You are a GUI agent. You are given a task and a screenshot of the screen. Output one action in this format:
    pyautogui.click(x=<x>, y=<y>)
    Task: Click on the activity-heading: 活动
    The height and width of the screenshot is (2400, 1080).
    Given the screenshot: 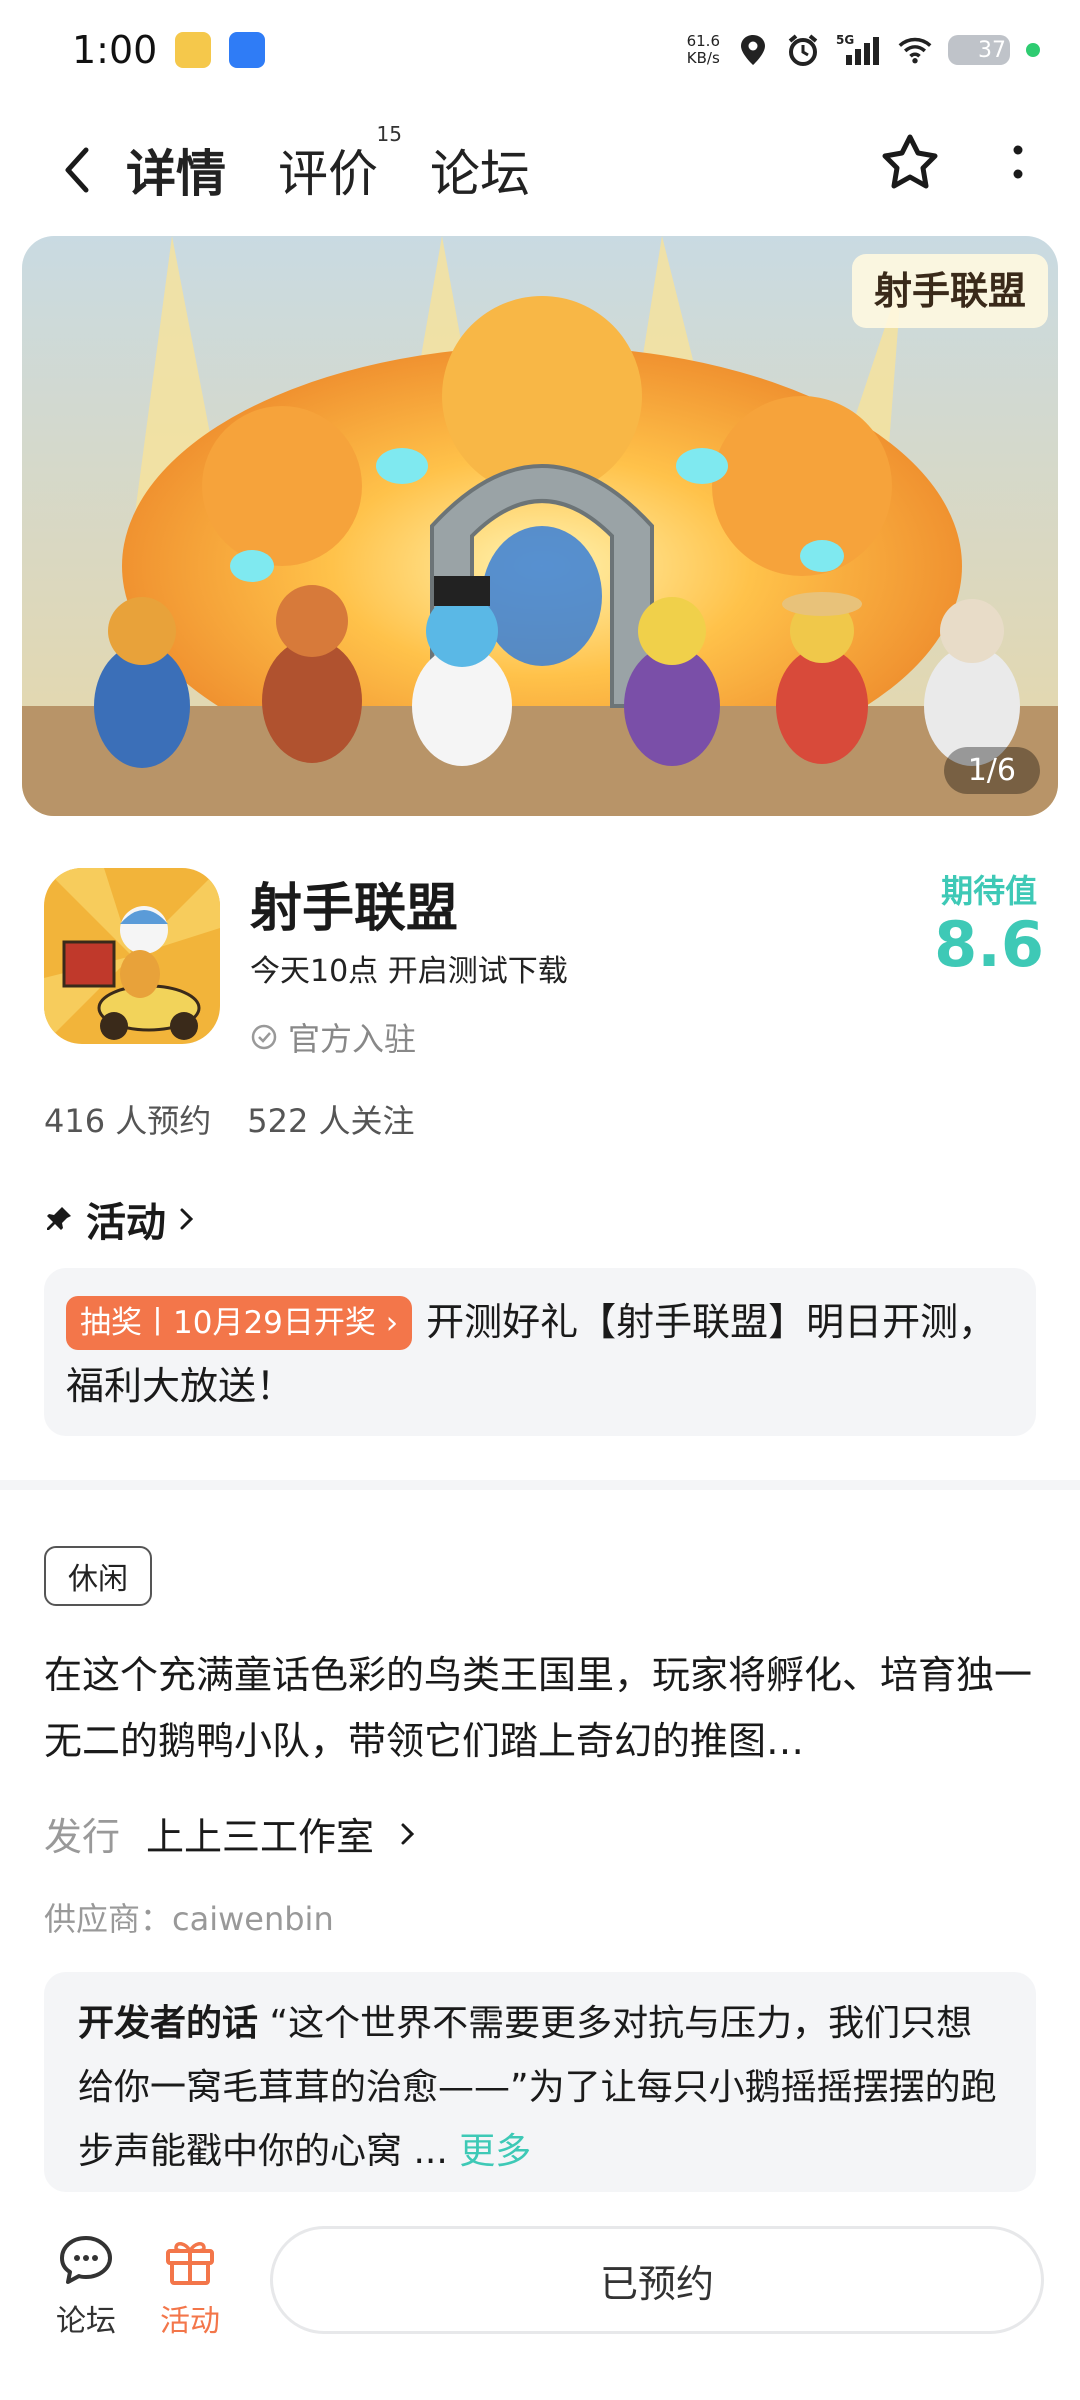 What is the action you would take?
    pyautogui.click(x=126, y=1223)
    